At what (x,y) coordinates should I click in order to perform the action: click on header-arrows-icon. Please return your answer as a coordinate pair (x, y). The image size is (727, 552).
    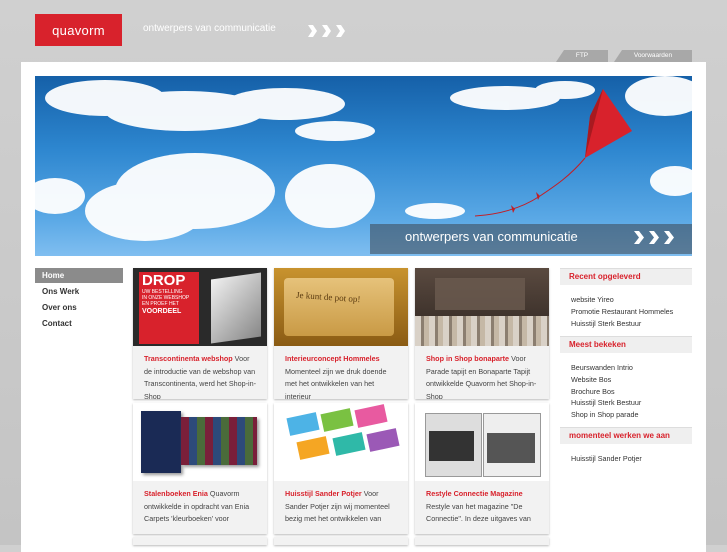
    Looking at the image, I should click on (326, 31).